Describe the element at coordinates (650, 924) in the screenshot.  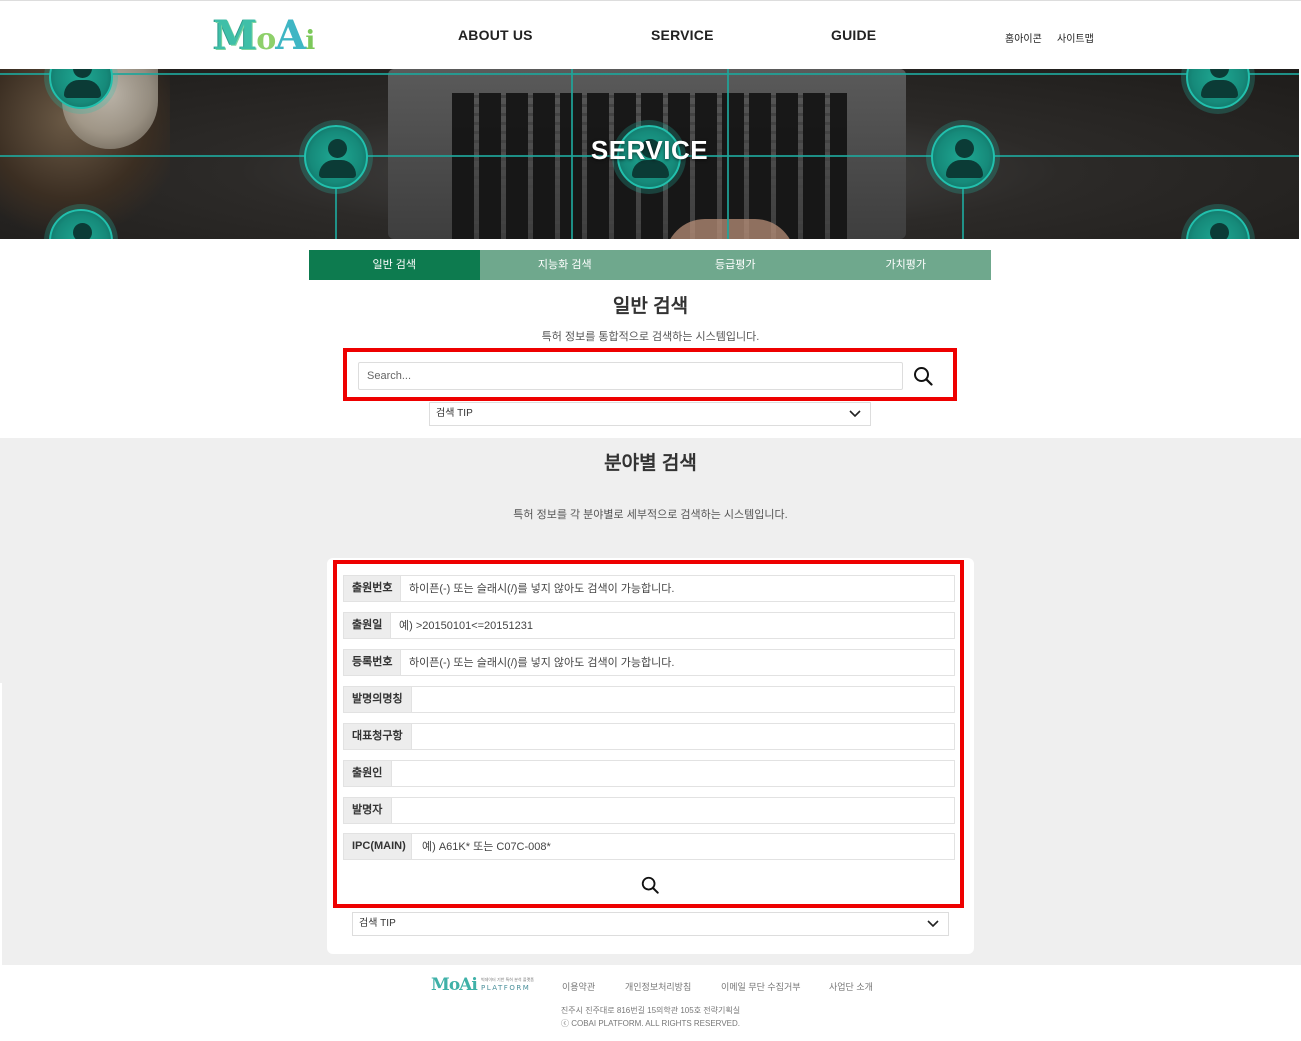
I see `field-search-tip-dropdown: 검색 TIP` at that location.